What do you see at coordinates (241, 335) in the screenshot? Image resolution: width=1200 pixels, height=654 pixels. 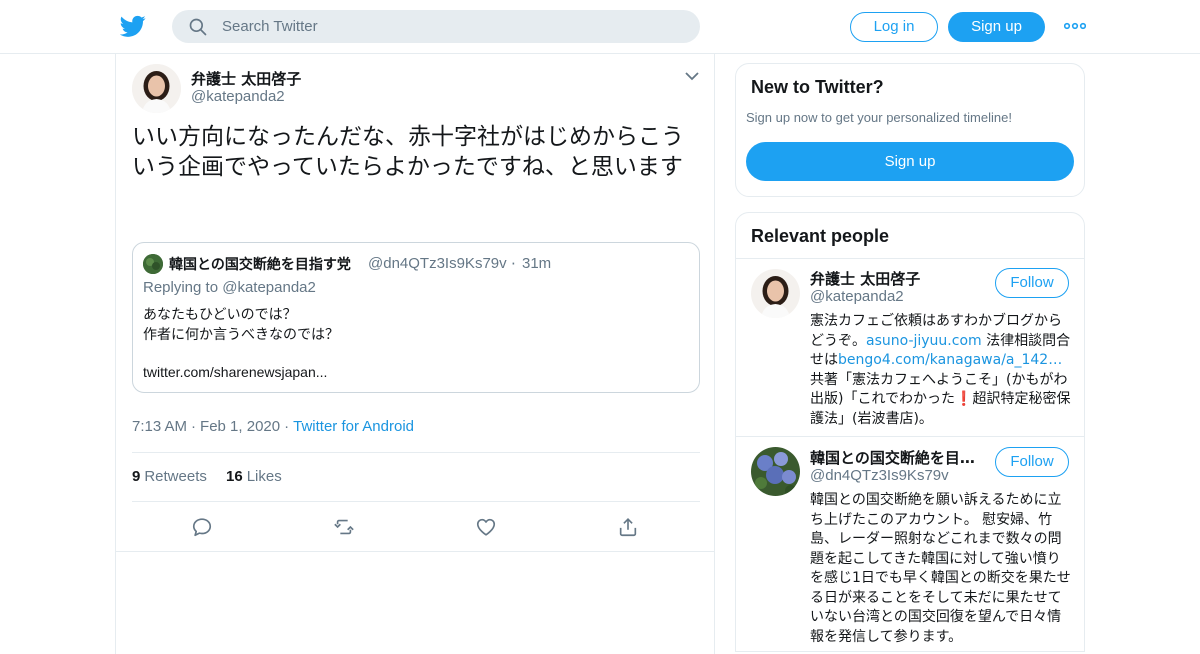 I see `quoted-text-line: 作者に何か言うべきなのでは？` at bounding box center [241, 335].